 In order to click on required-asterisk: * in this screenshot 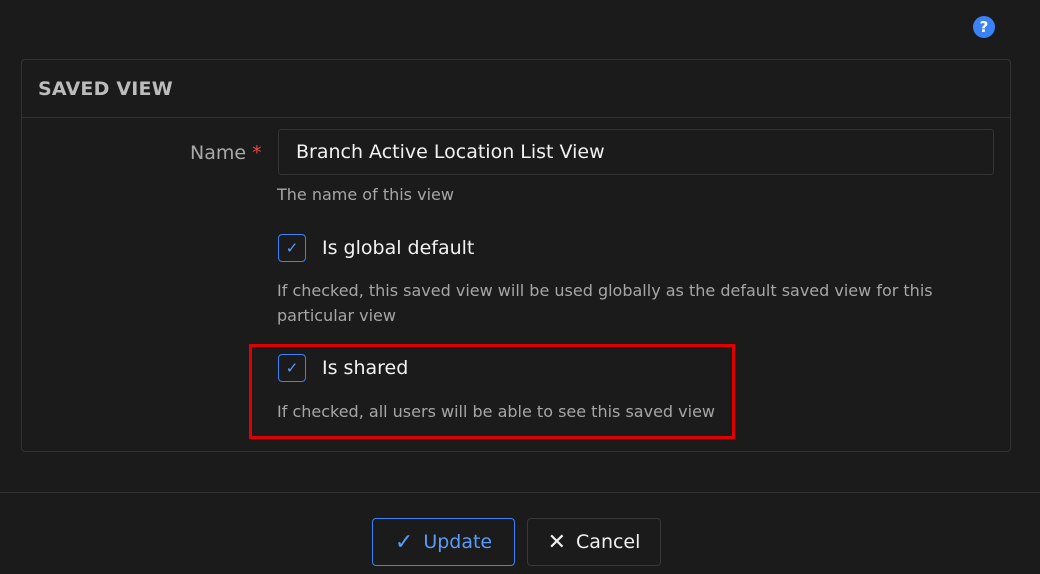, I will do `click(257, 153)`.